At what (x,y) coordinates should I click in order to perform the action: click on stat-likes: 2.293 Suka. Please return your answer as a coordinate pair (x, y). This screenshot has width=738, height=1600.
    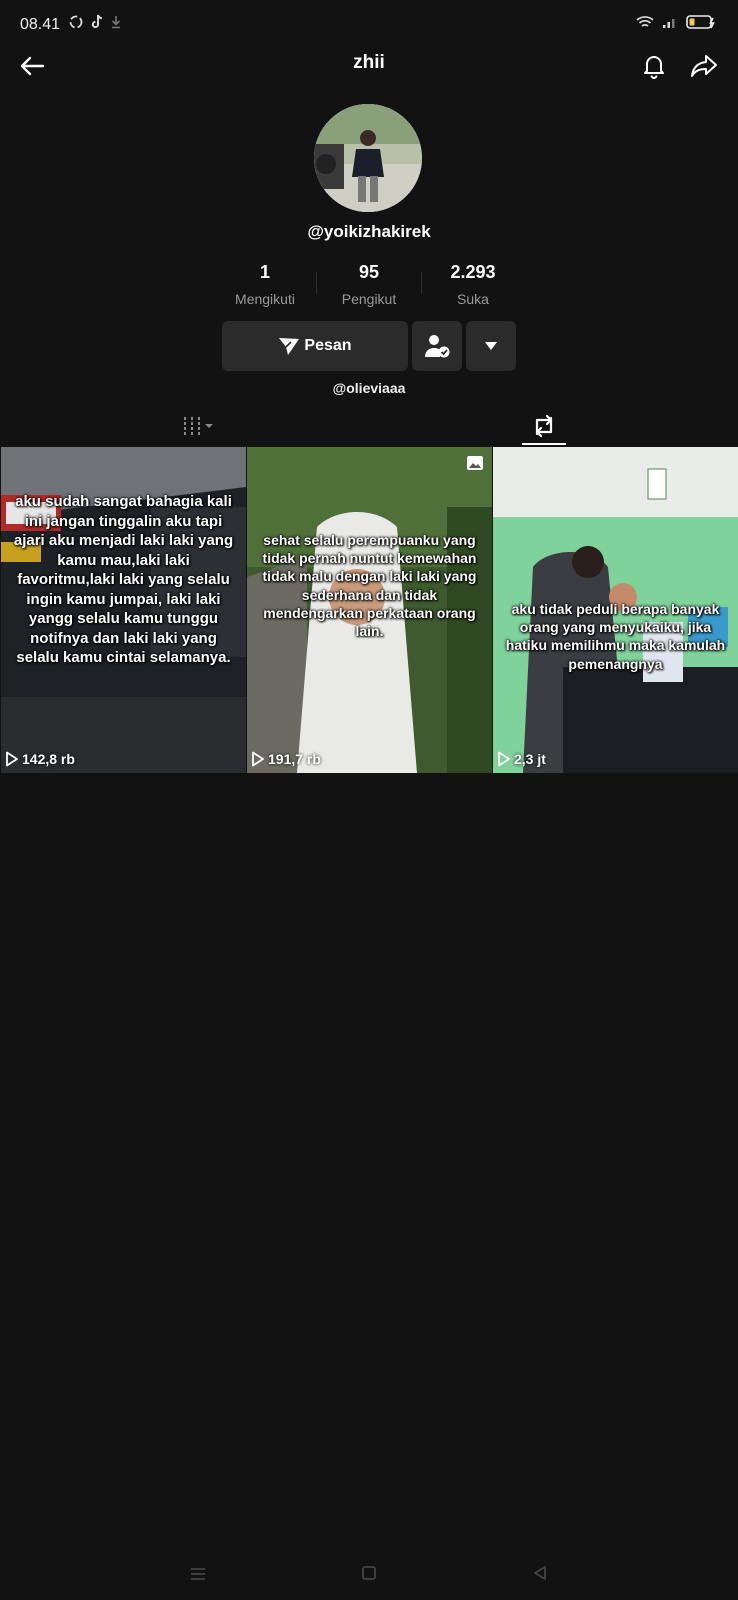
    Looking at the image, I should click on (473, 284).